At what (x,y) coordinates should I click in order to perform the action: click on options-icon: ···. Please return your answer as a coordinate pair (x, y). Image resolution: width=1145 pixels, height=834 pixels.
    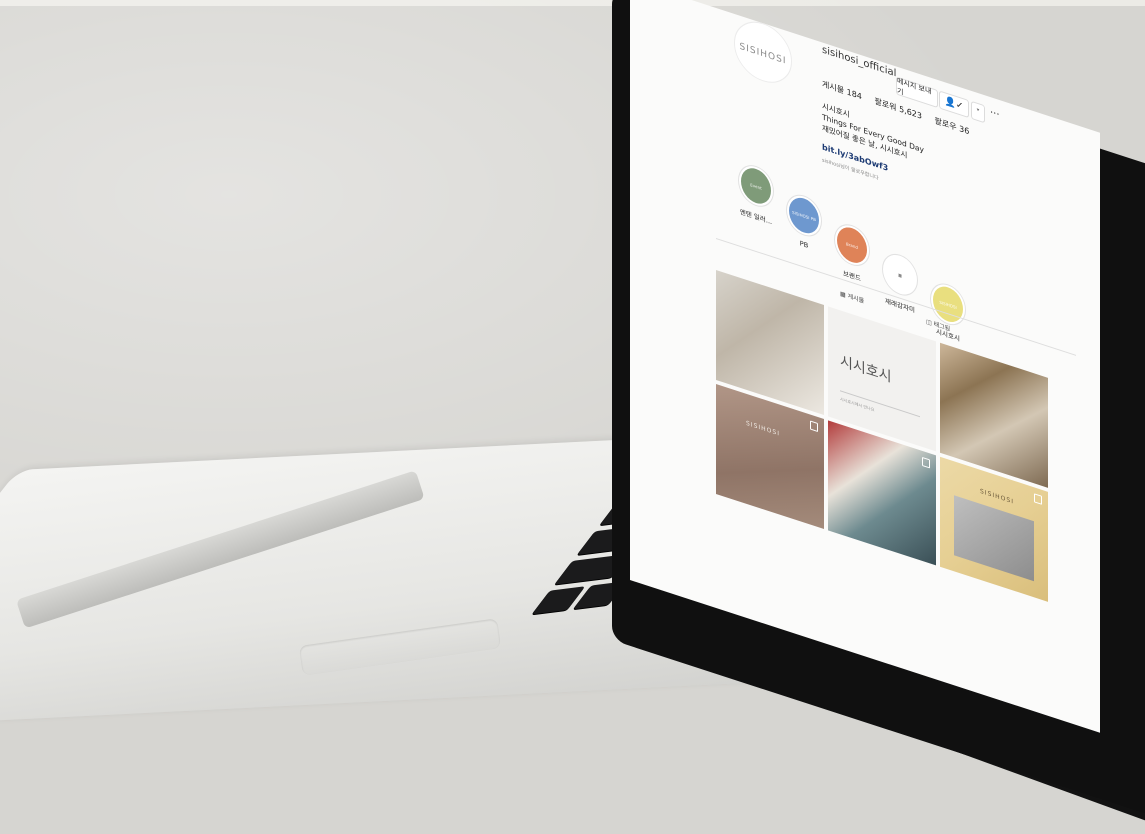
    Looking at the image, I should click on (995, 114).